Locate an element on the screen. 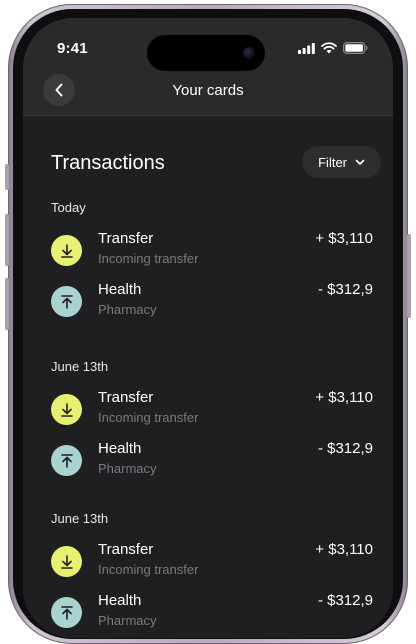 This screenshot has width=416, height=644. wifi-icon is located at coordinates (329, 48).